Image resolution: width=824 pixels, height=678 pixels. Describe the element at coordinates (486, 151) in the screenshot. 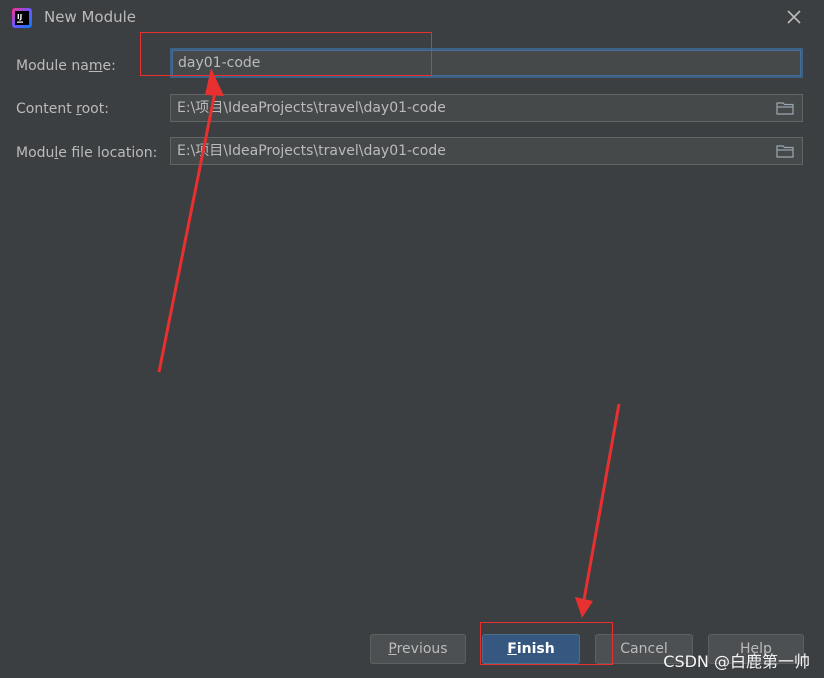

I see `module-file-location-input: E:\项目\IdeaProjects\travel\day01-code` at that location.